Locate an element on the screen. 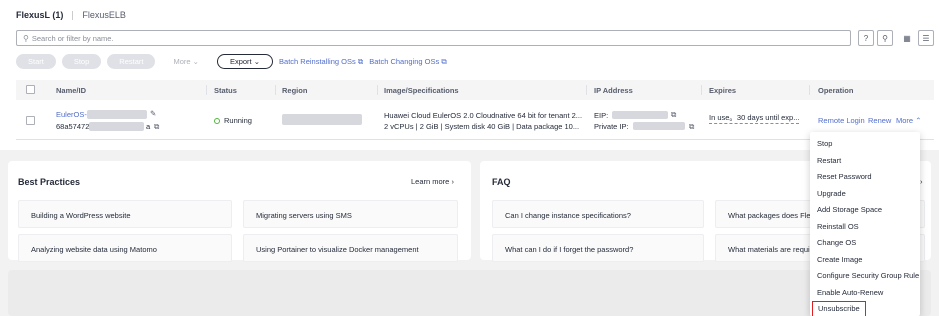 The width and height of the screenshot is (939, 316). header-expires: Expires is located at coordinates (723, 90).